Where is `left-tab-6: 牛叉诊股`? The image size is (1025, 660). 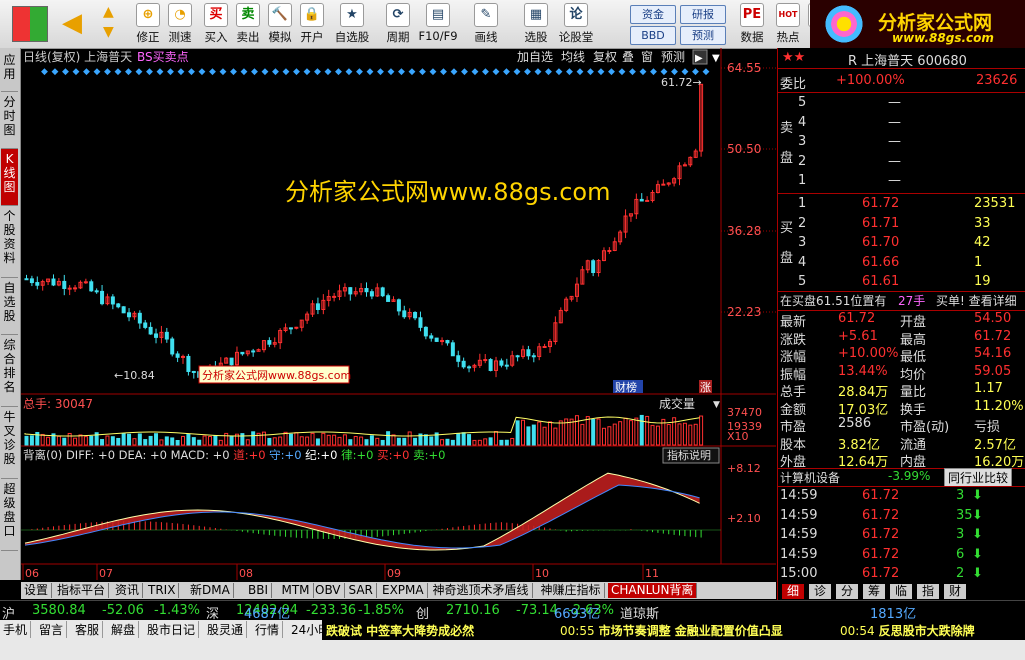
left-tab-6: 牛叉诊股 is located at coordinates (9, 443).